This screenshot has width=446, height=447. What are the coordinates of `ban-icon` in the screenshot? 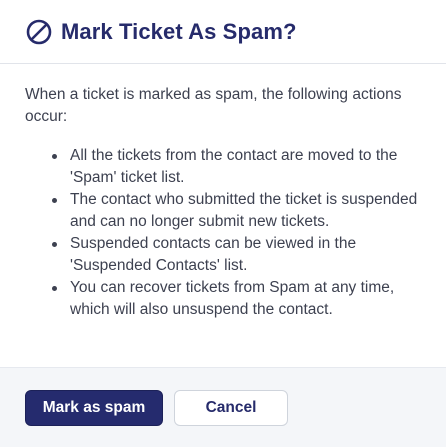 It's located at (39, 32).